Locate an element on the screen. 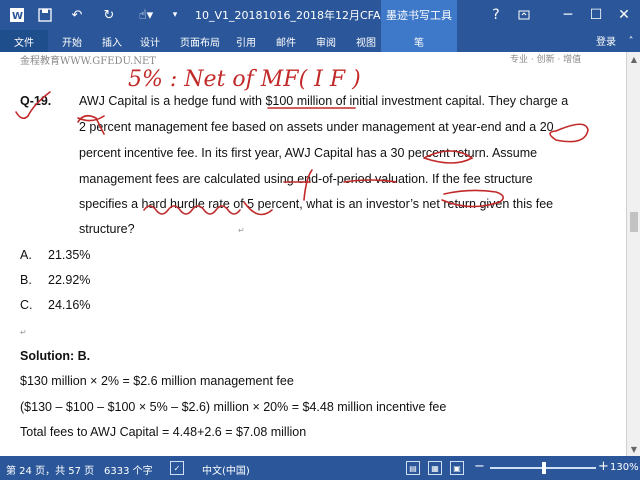  save-icon is located at coordinates (45, 15).